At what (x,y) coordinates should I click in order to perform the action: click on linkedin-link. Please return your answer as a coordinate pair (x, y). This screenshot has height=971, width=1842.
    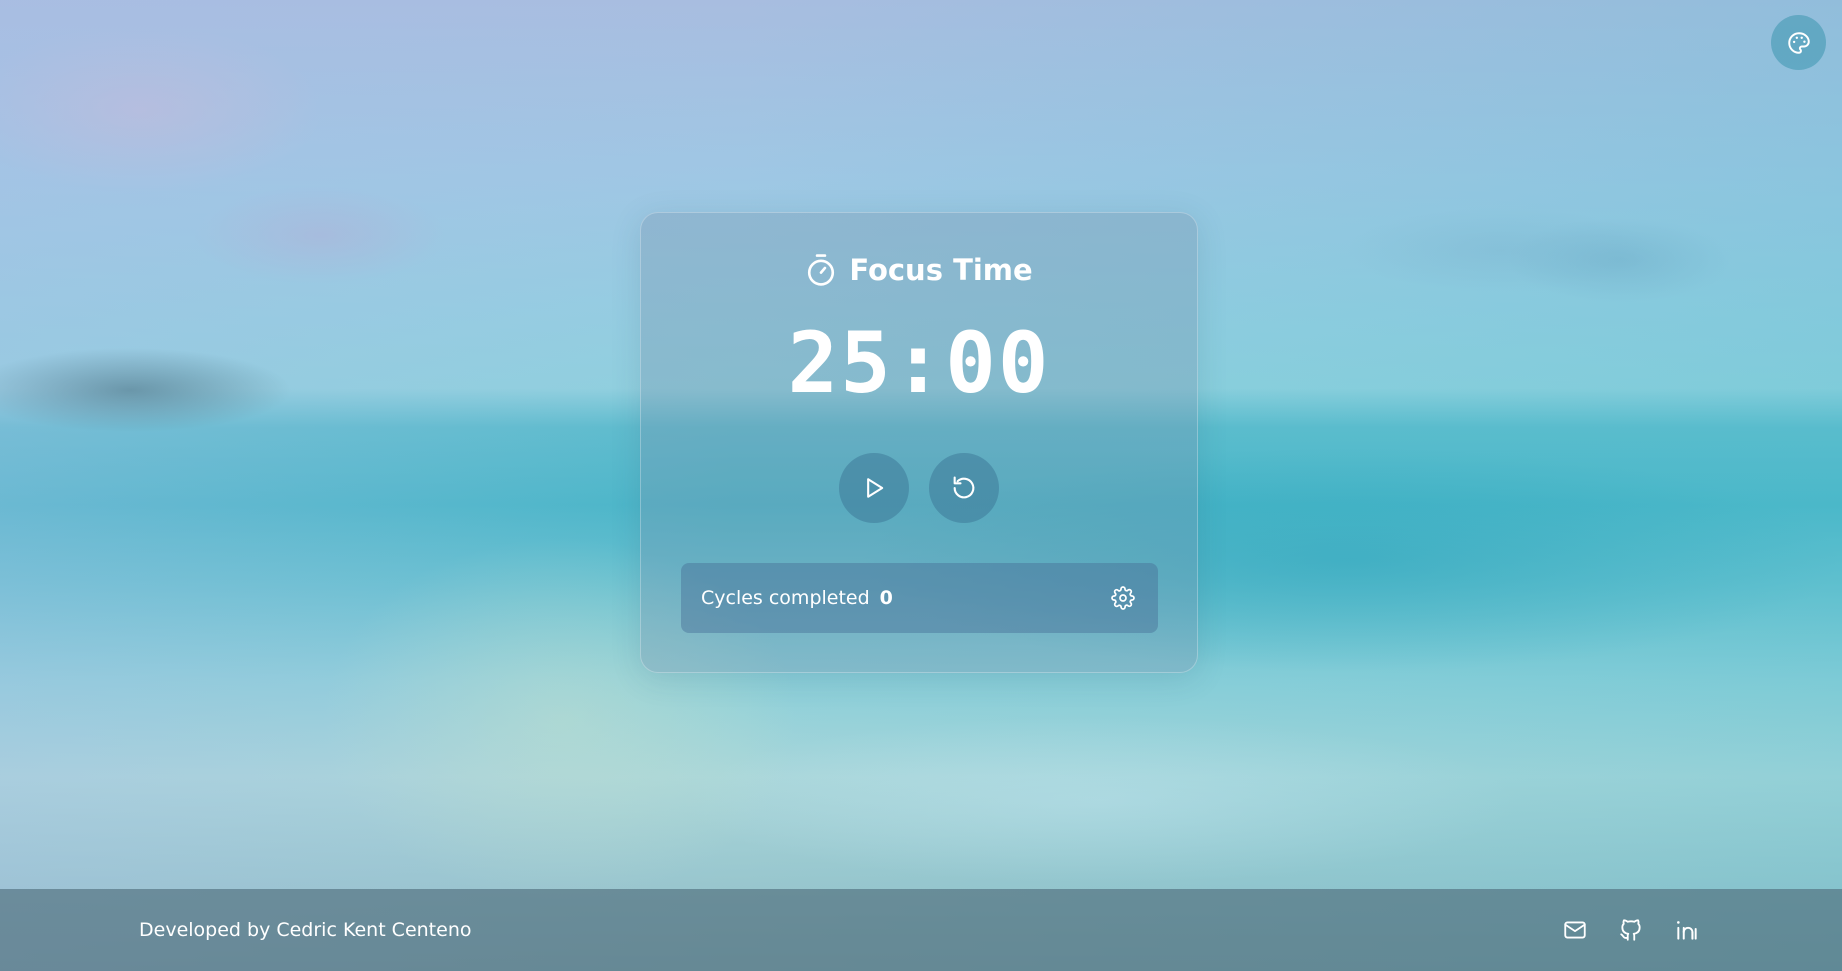
    Looking at the image, I should click on (1687, 930).